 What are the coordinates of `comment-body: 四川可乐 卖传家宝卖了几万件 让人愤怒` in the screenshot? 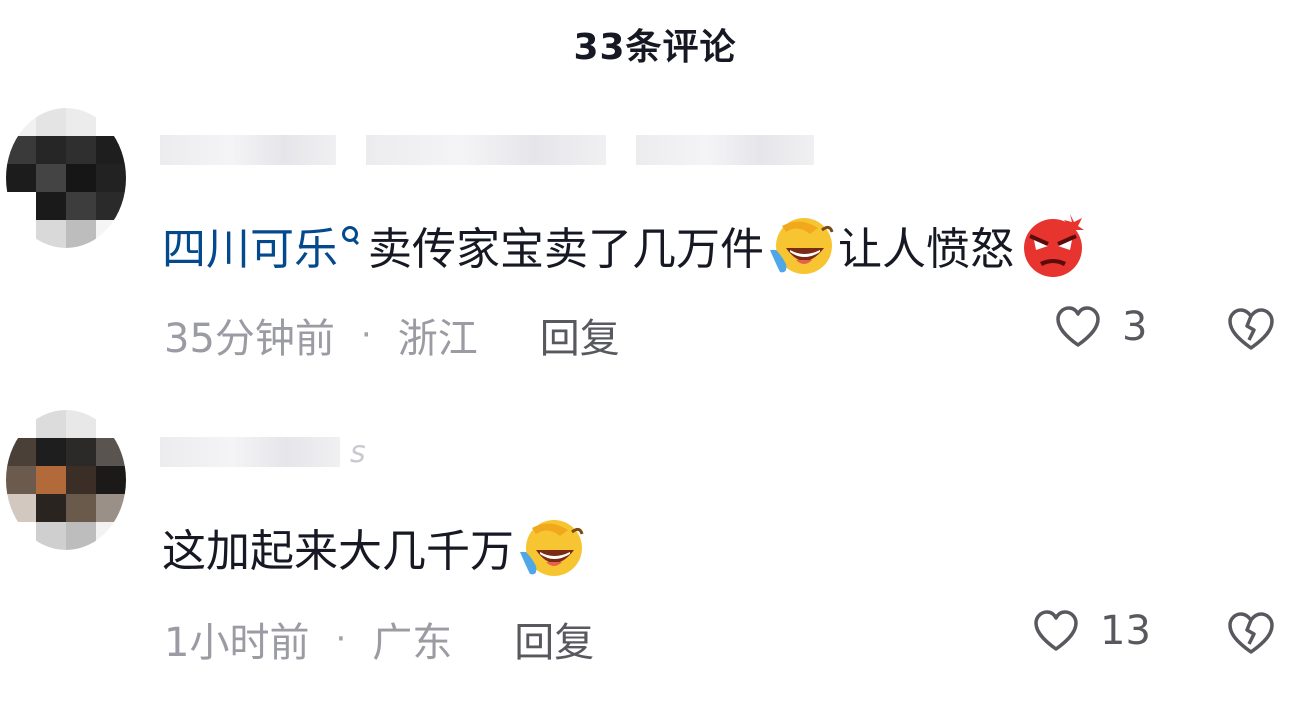 It's located at (625, 245).